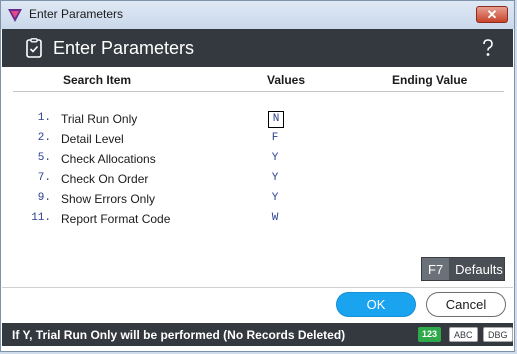  I want to click on caps-mode-badge: ABC, so click(463, 334).